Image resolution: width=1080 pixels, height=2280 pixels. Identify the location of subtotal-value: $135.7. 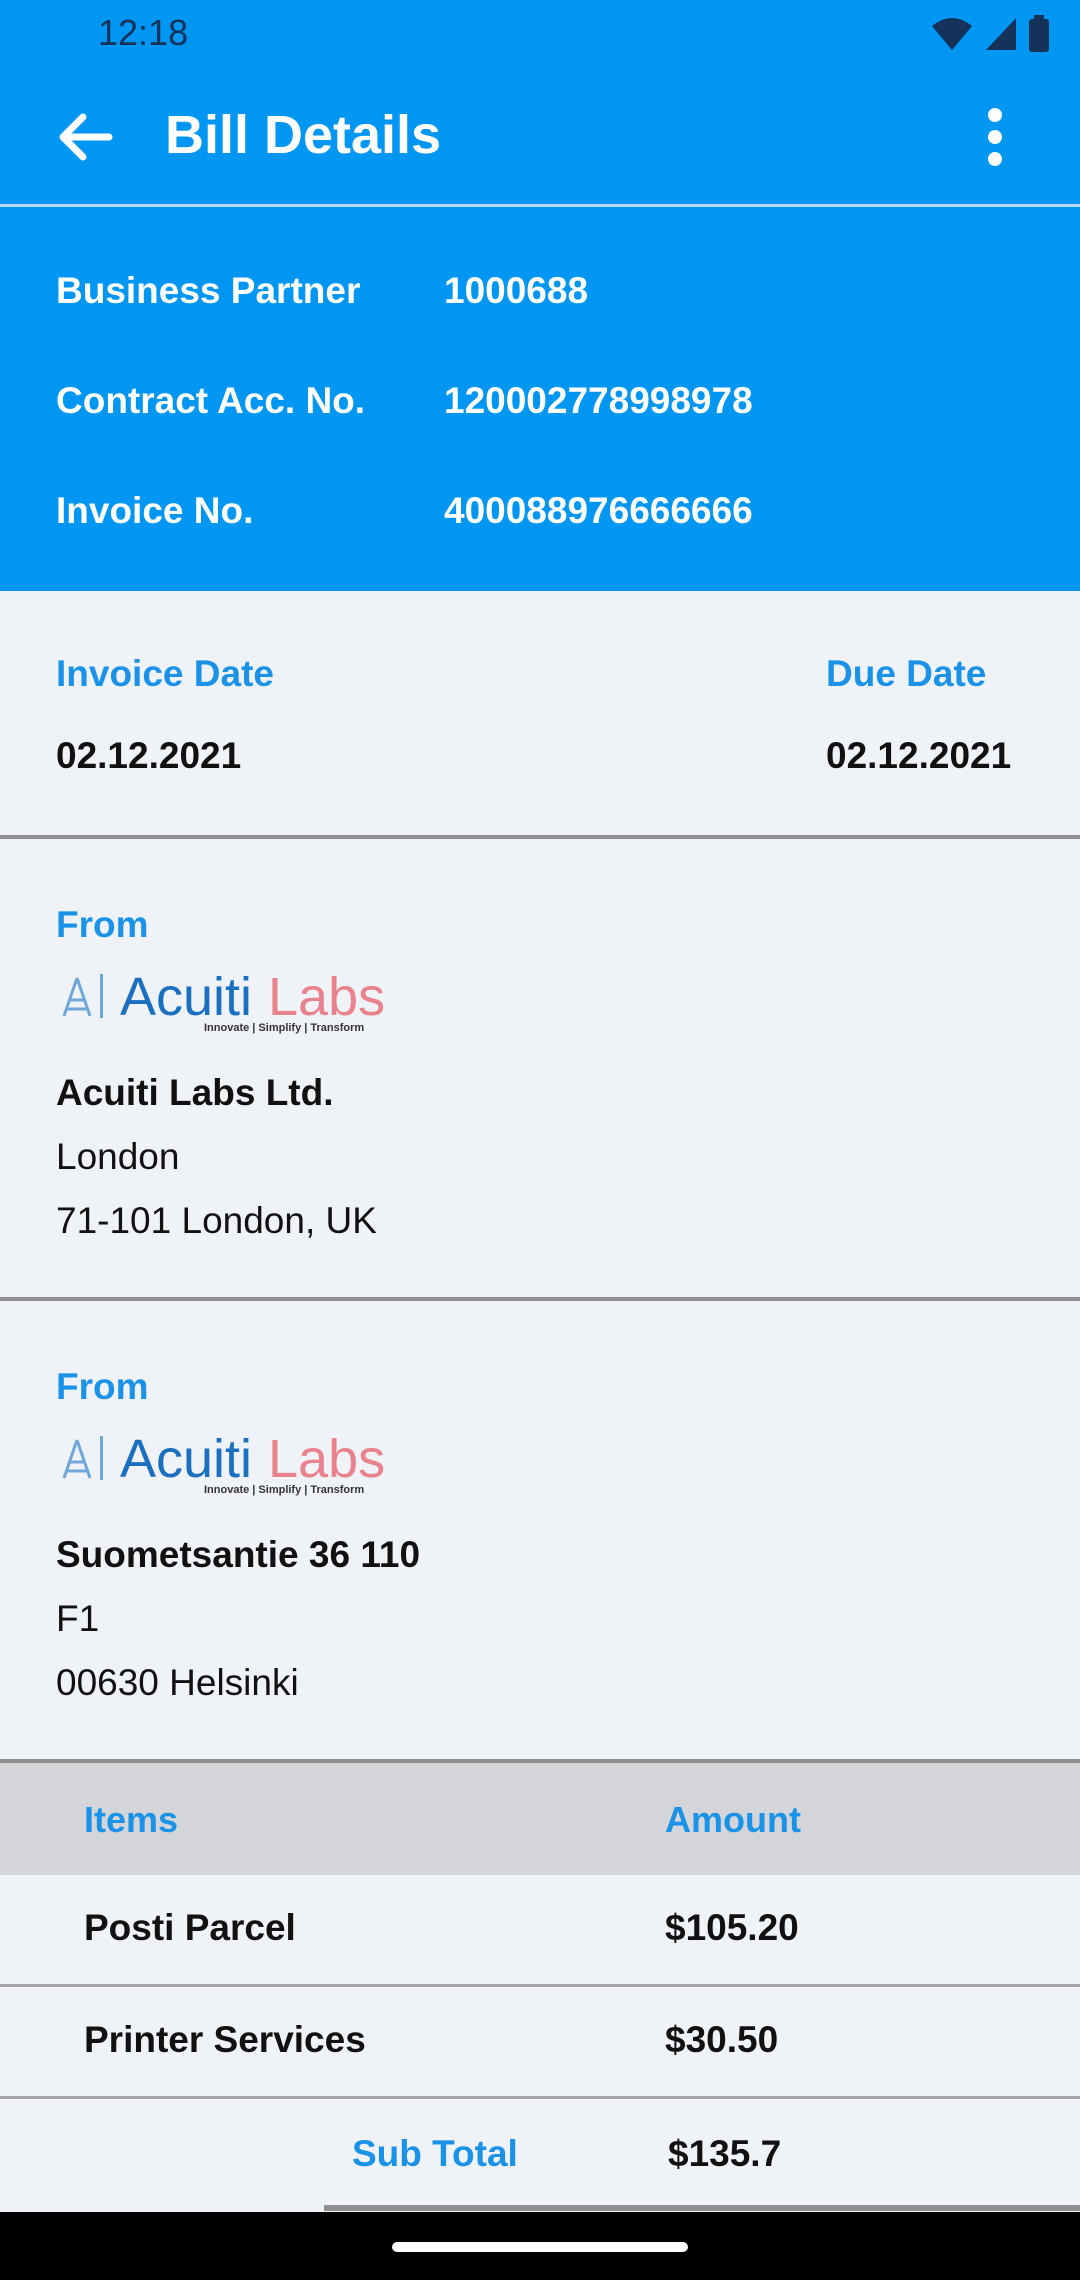
(725, 2153).